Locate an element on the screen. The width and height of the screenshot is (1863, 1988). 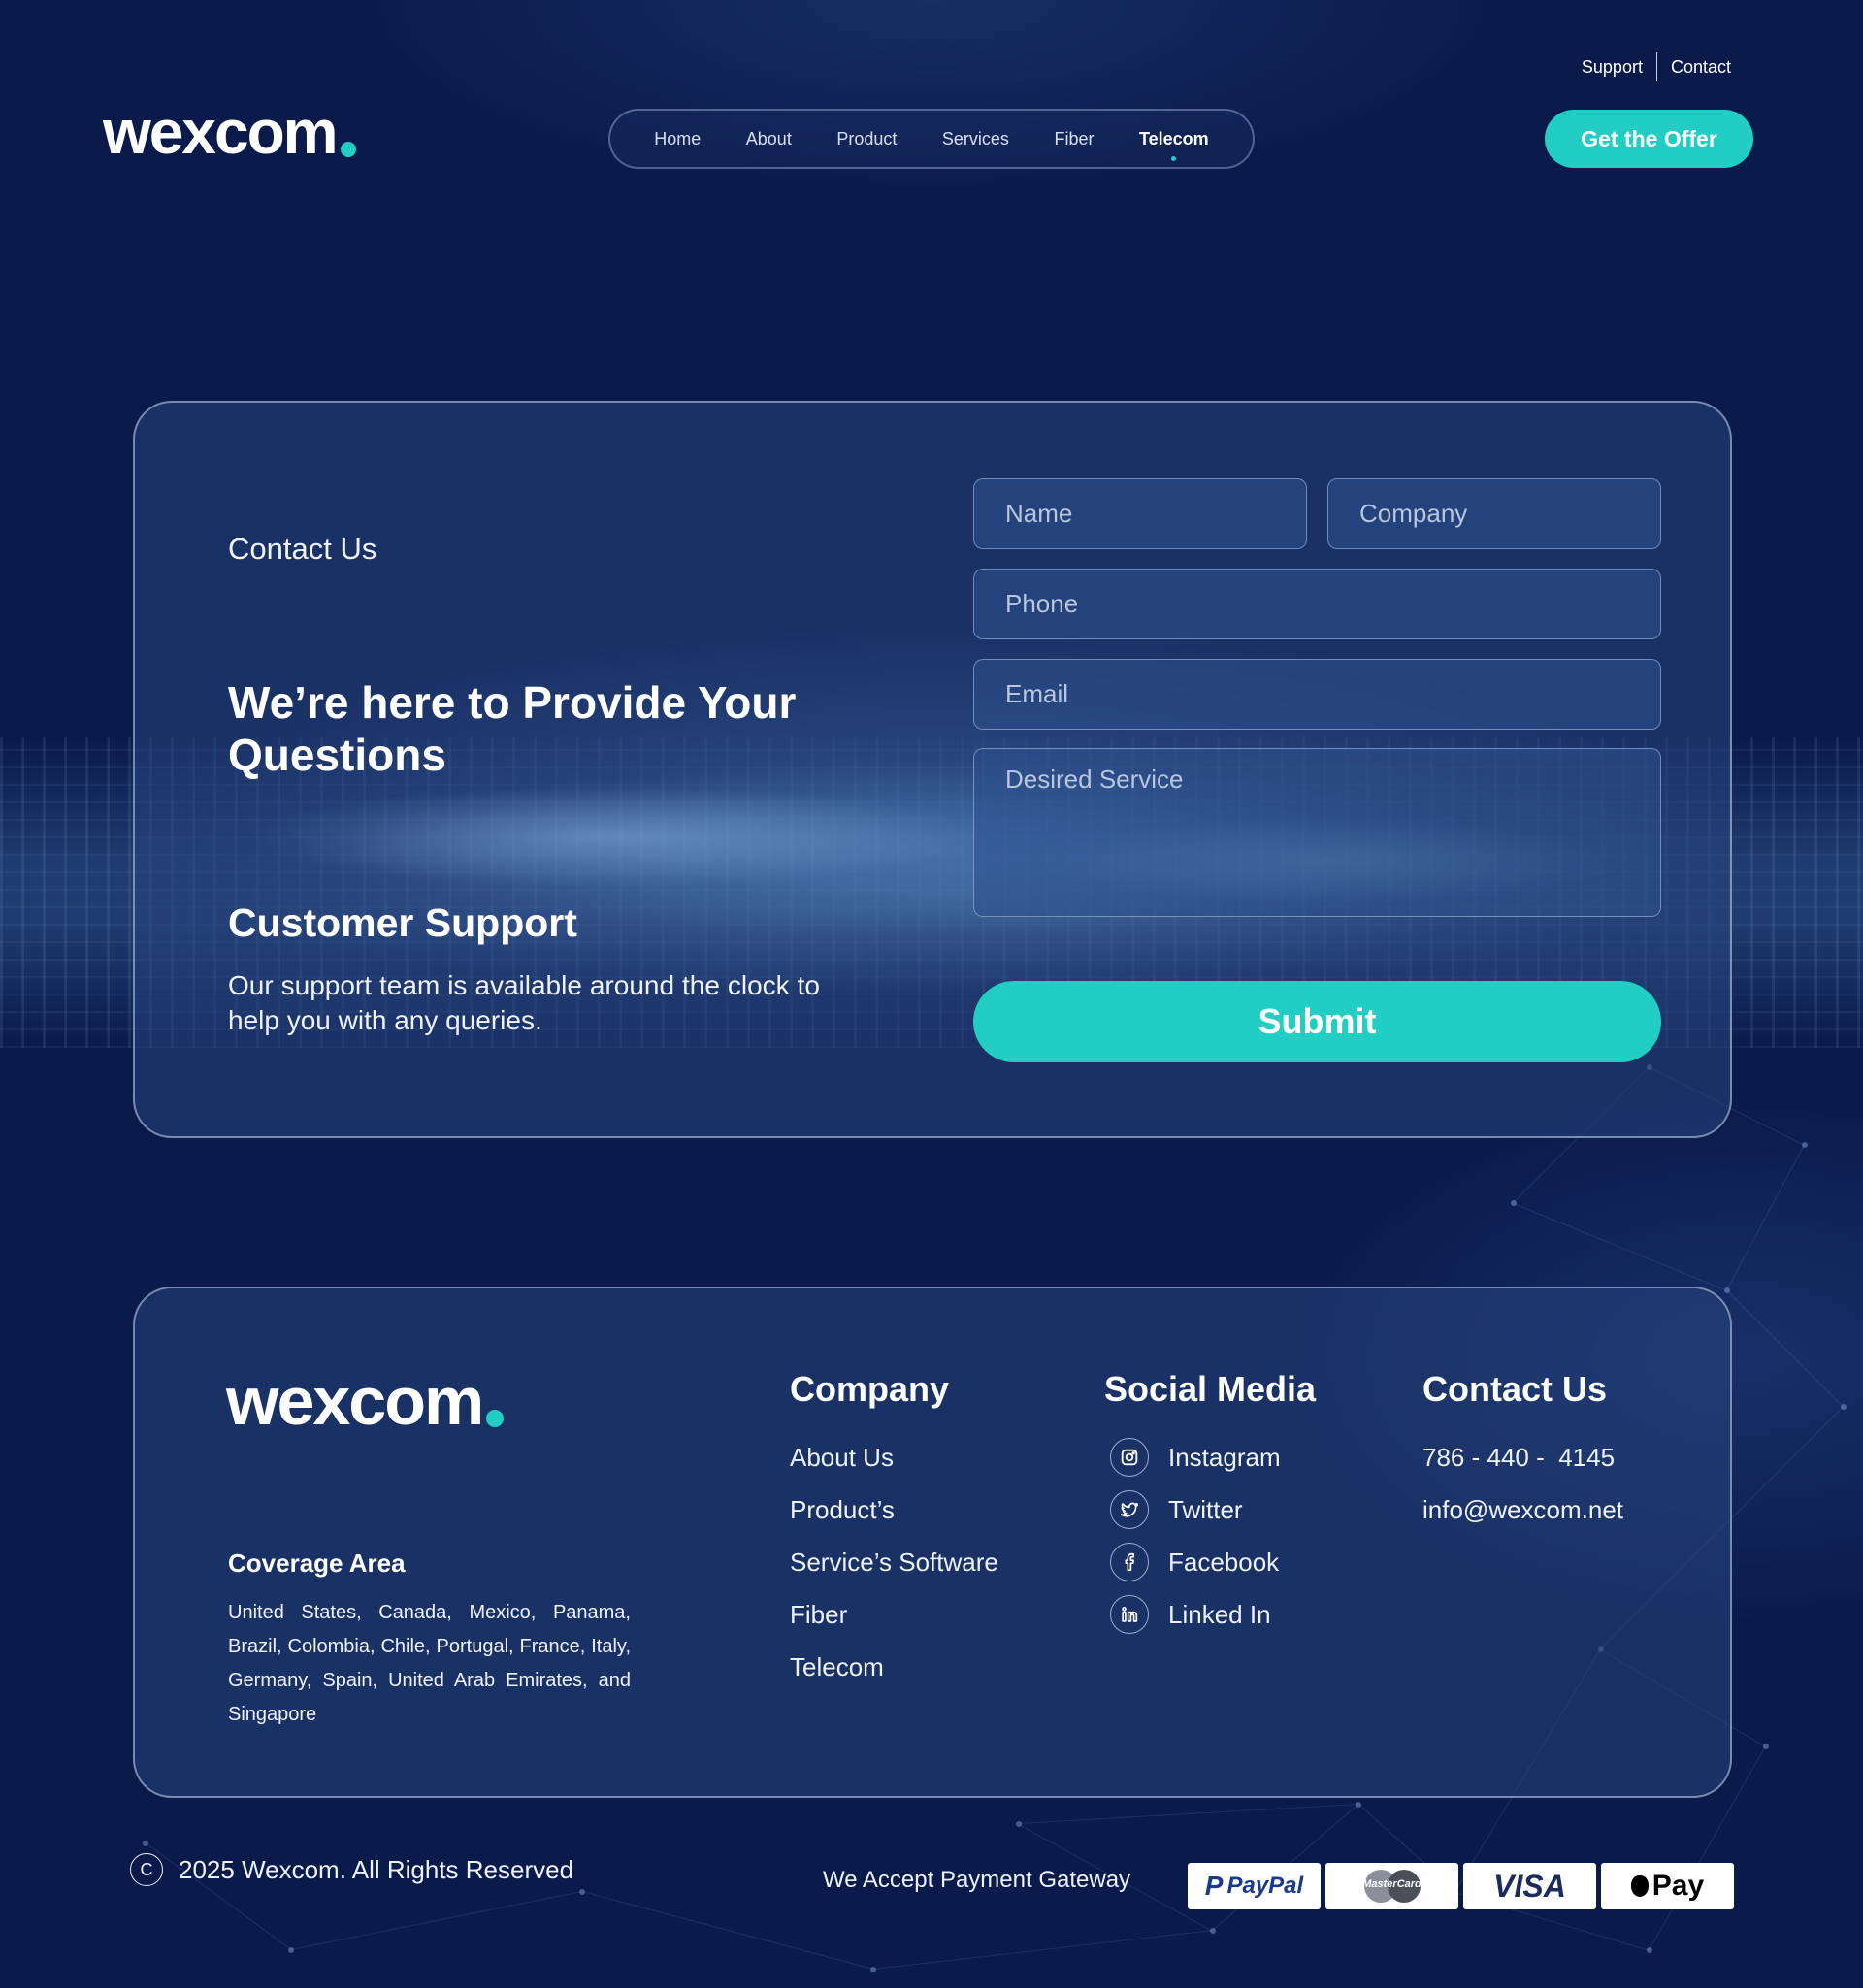
mastercard-badge: MasterCard is located at coordinates (1391, 1886).